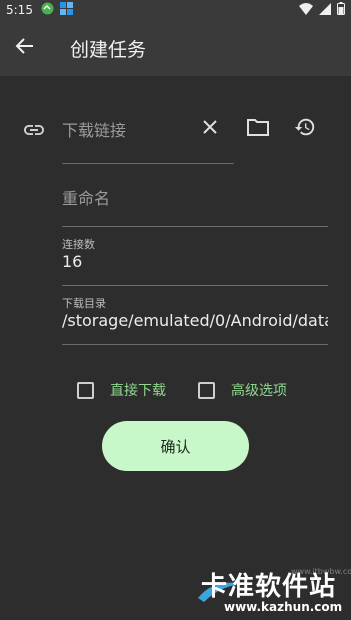 This screenshot has height=620, width=351. Describe the element at coordinates (78, 244) in the screenshot. I see `connections-label: 连接数` at that location.